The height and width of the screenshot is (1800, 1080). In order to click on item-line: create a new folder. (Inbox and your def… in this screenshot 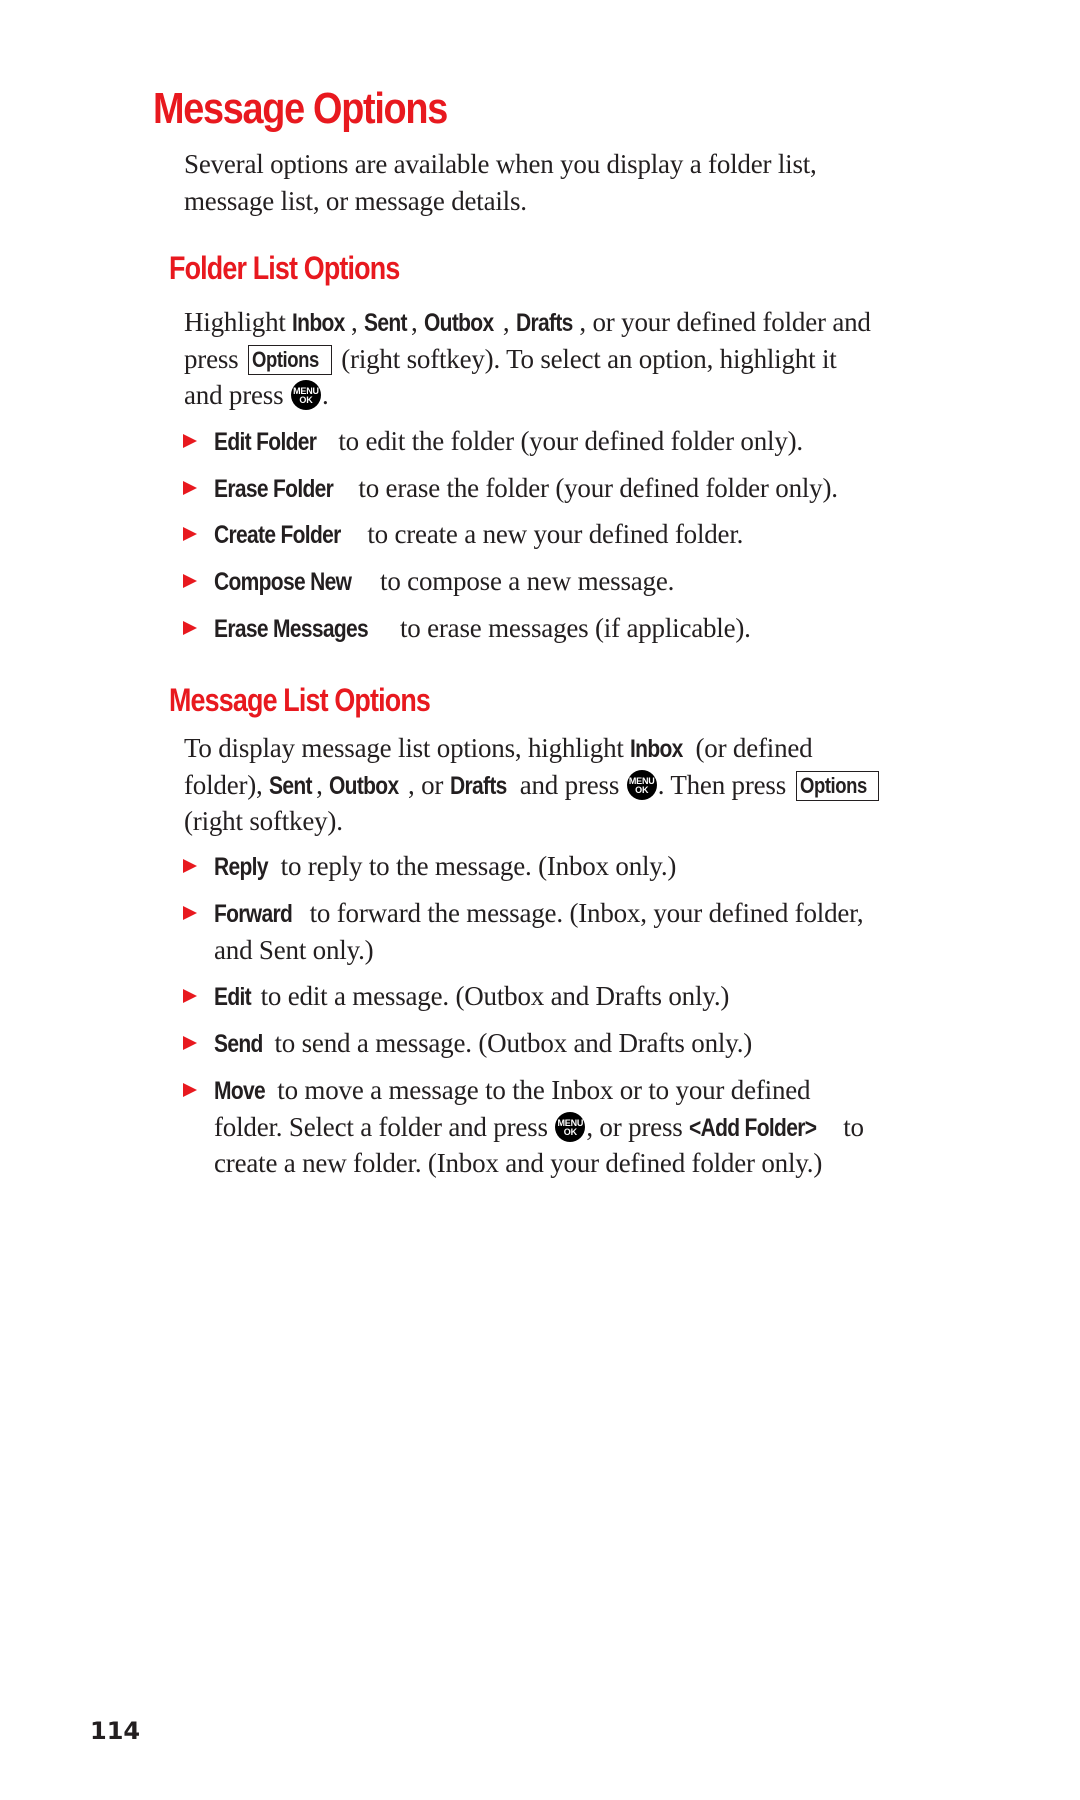, I will do `click(518, 1163)`.